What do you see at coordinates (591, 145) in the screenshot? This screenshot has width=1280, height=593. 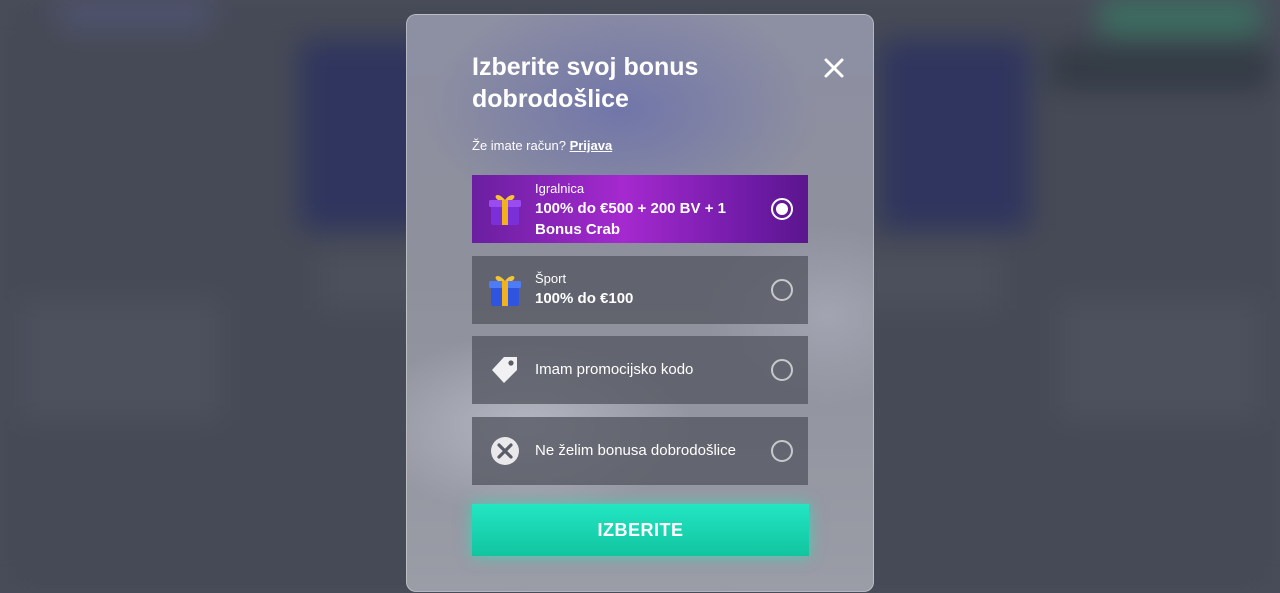 I see `login-link: Prijava` at bounding box center [591, 145].